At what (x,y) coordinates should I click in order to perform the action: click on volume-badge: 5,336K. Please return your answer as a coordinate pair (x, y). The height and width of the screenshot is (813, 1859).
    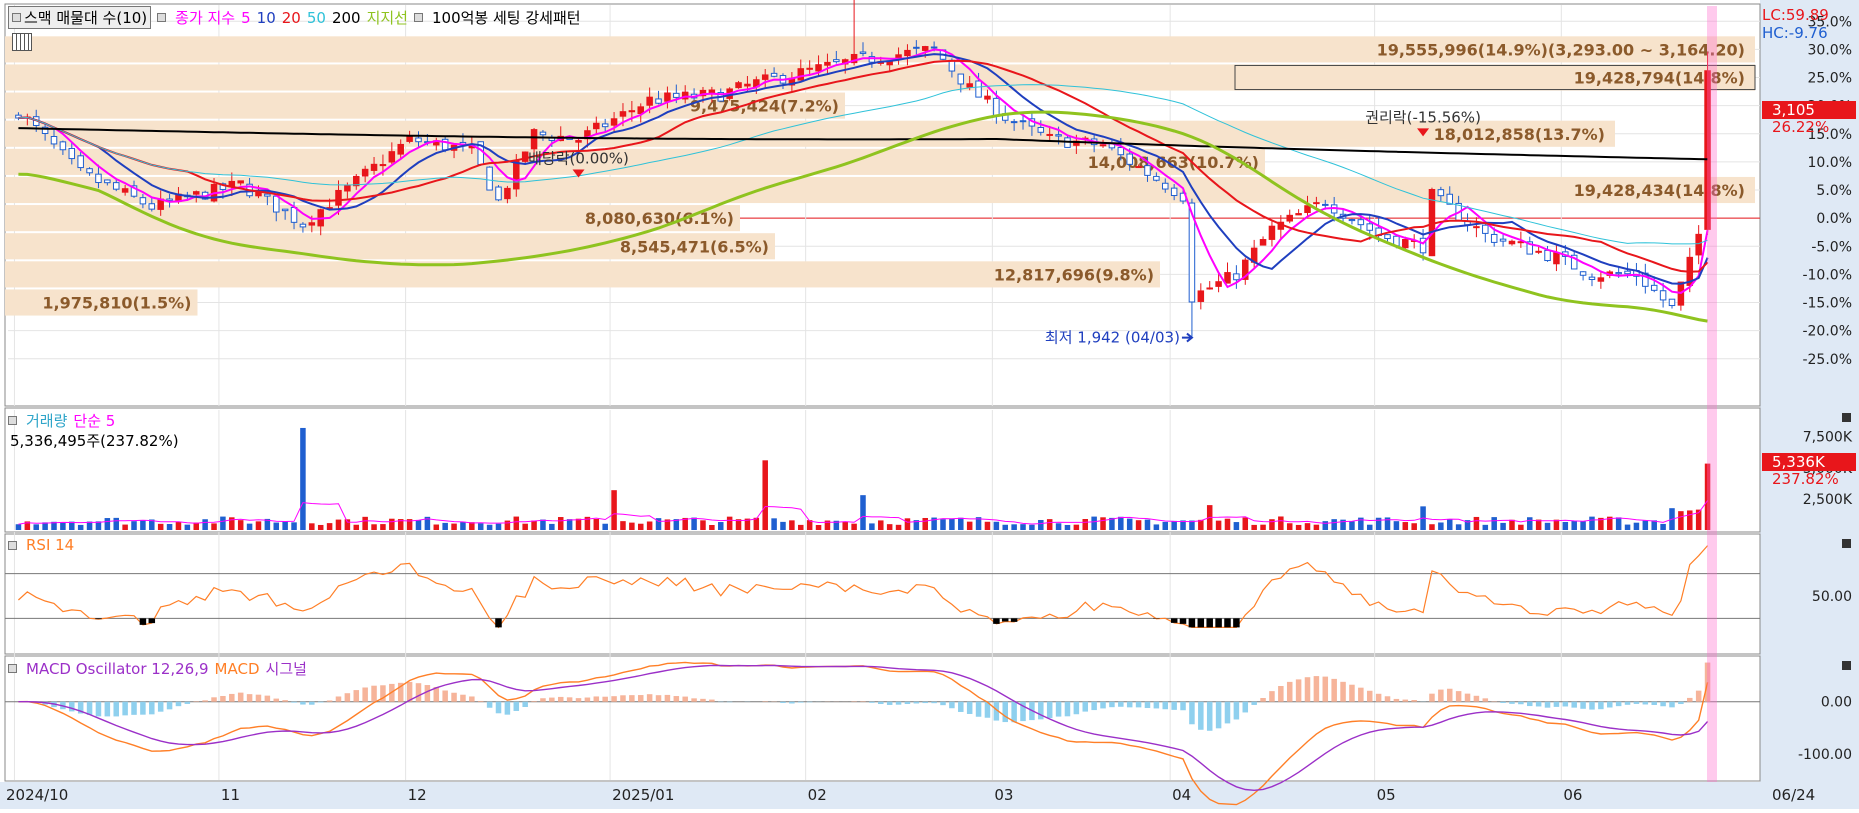
    Looking at the image, I should click on (1809, 462).